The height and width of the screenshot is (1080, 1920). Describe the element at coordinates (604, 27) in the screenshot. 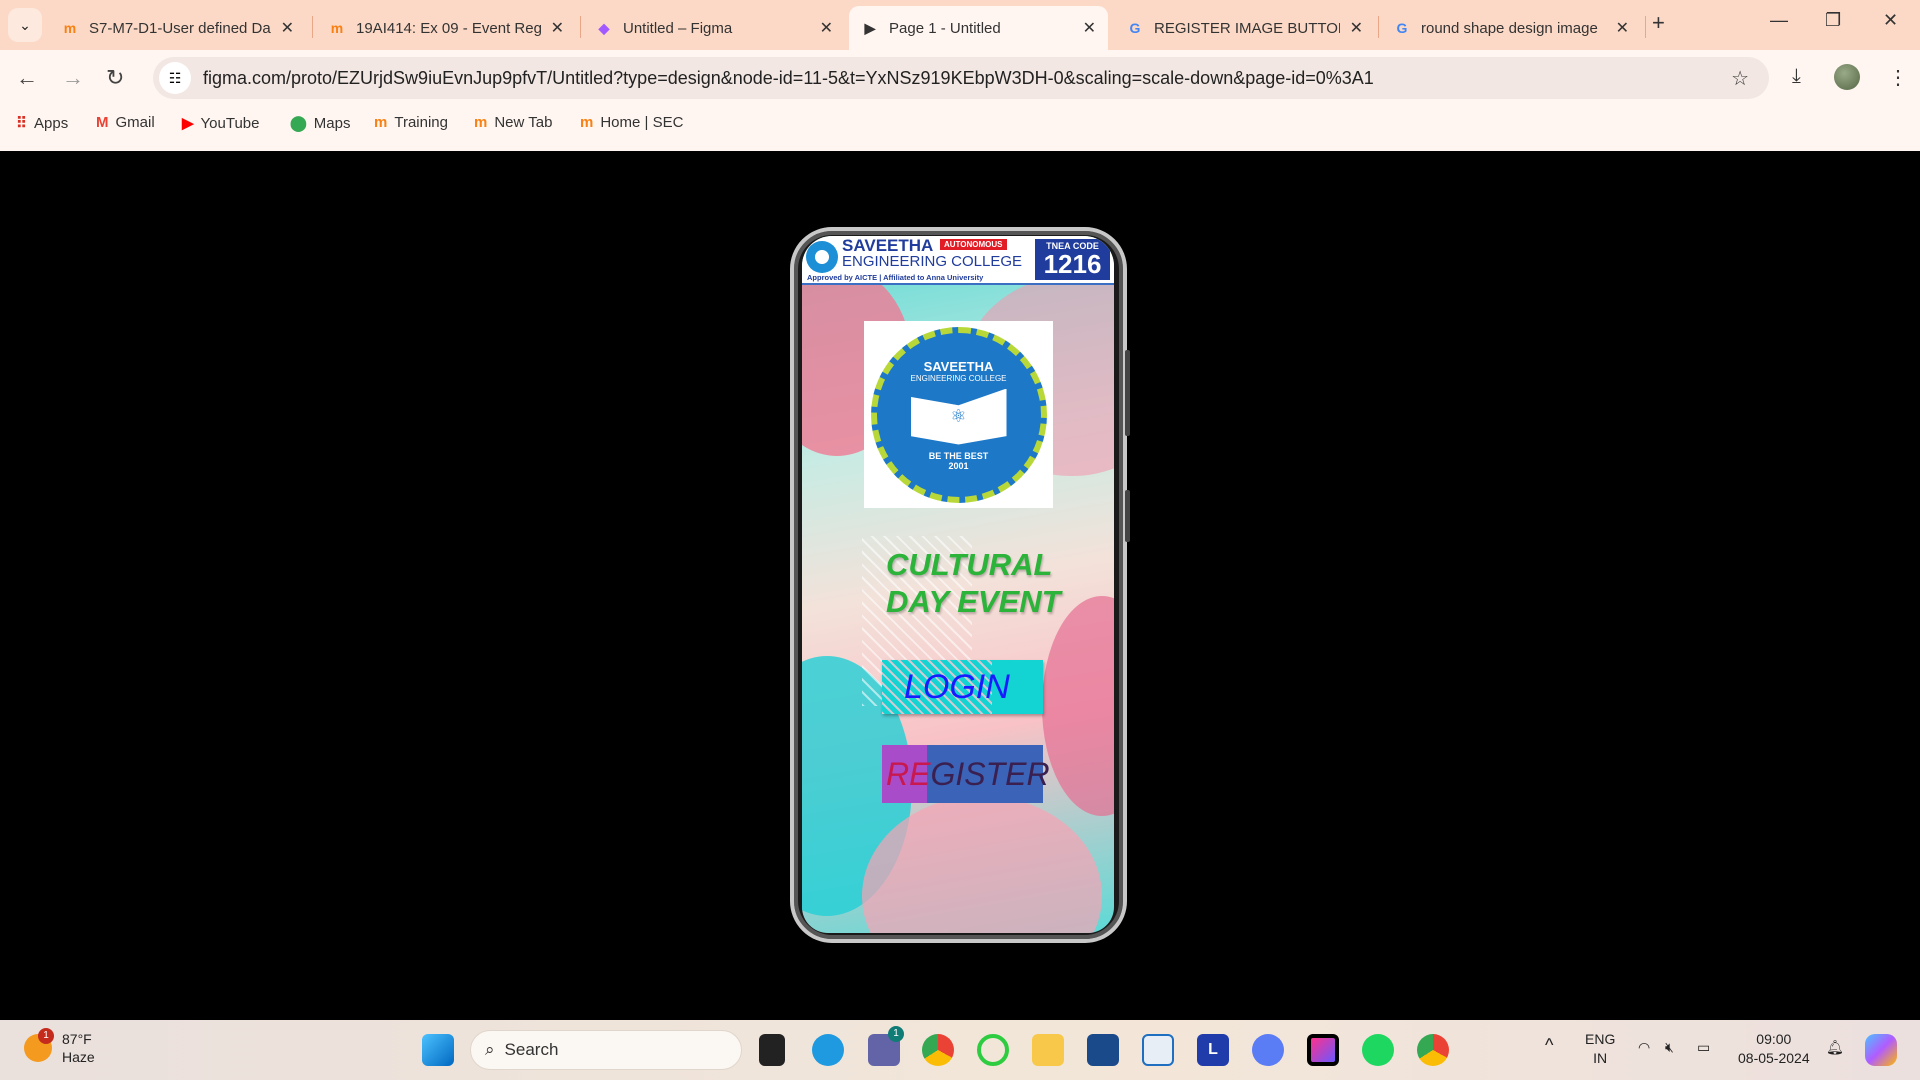

I see `figma-icon: ◆` at that location.